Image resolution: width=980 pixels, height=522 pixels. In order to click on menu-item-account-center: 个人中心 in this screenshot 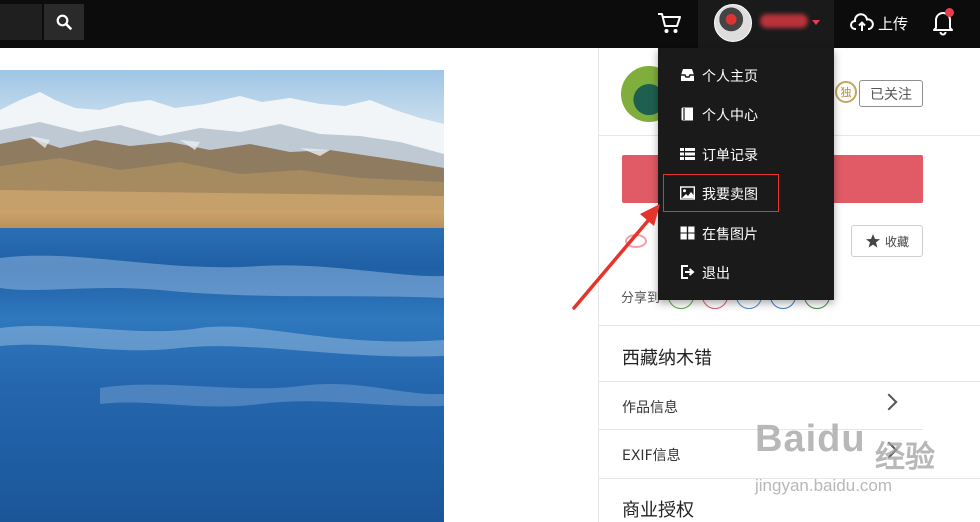, I will do `click(746, 114)`.